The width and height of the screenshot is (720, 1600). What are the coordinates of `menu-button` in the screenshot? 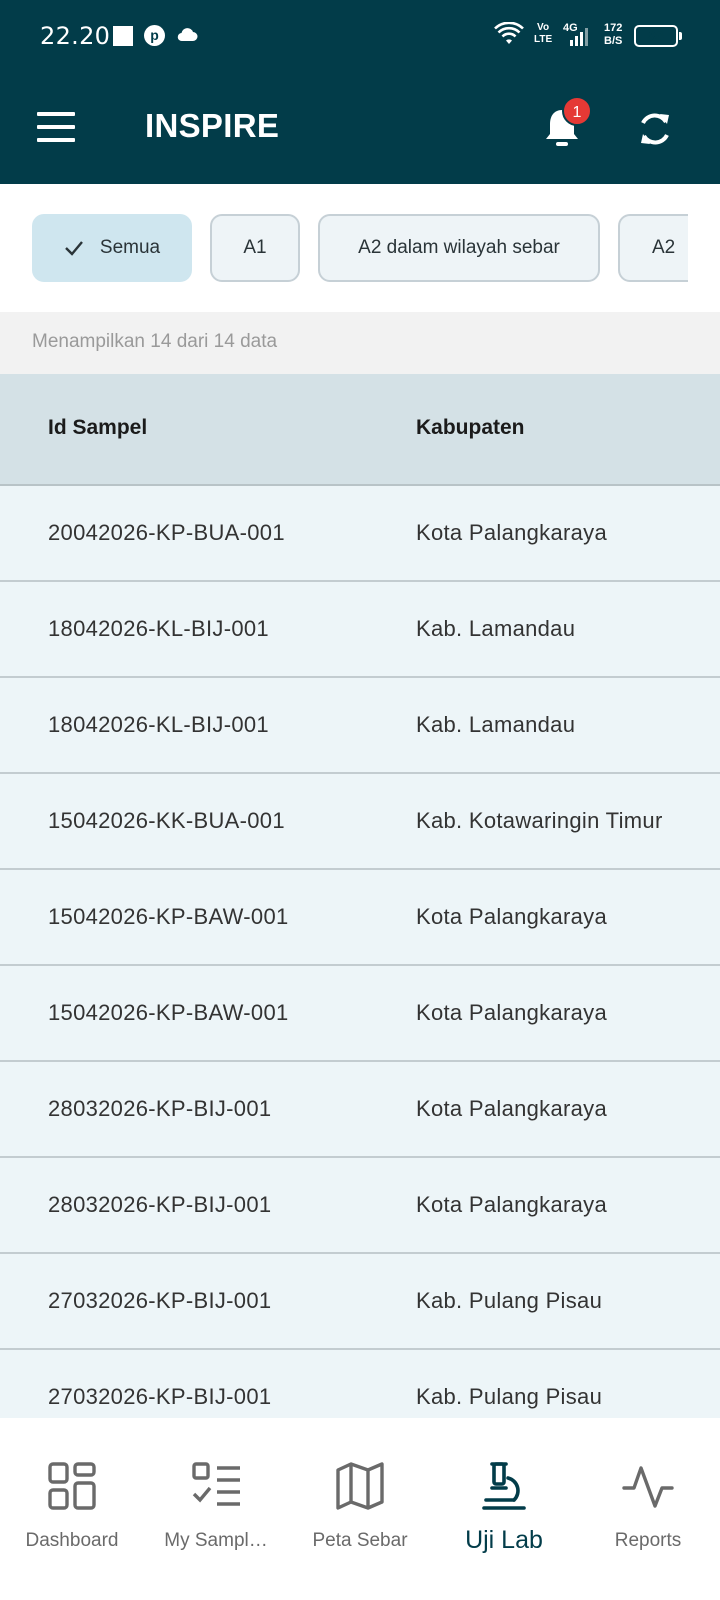 It's located at (56, 127).